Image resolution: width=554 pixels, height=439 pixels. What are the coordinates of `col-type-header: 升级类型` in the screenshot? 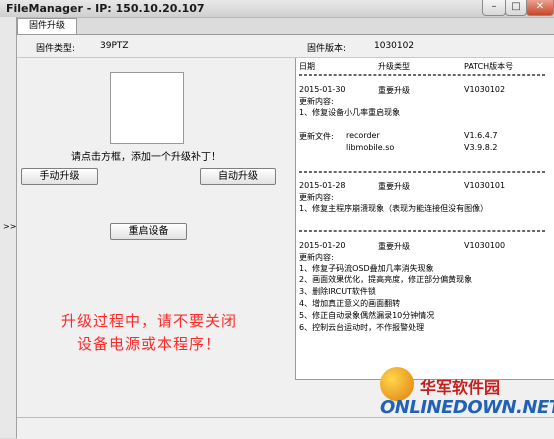 It's located at (394, 66).